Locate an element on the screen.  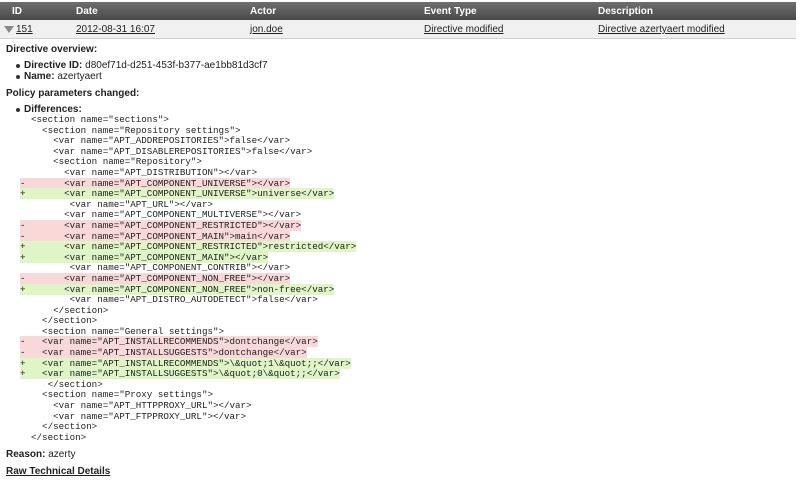
diff-text: <var name="APT_HTTPPROXY_URL"></var> is located at coordinates (136, 406).